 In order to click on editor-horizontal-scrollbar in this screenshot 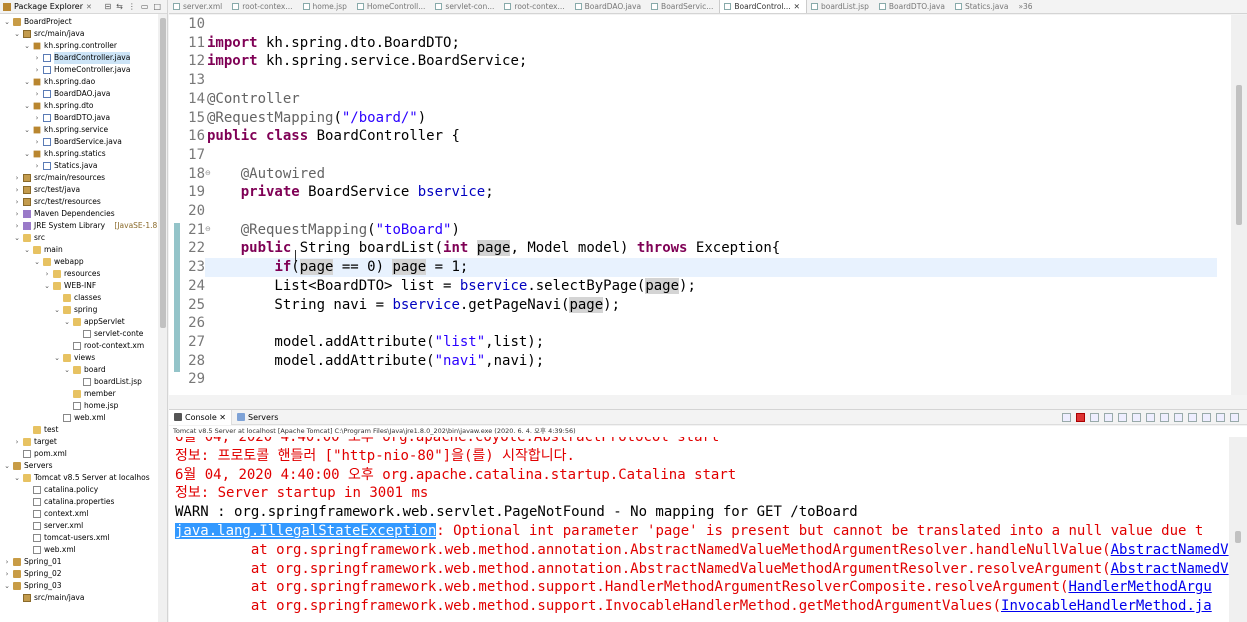, I will do `click(708, 399)`.